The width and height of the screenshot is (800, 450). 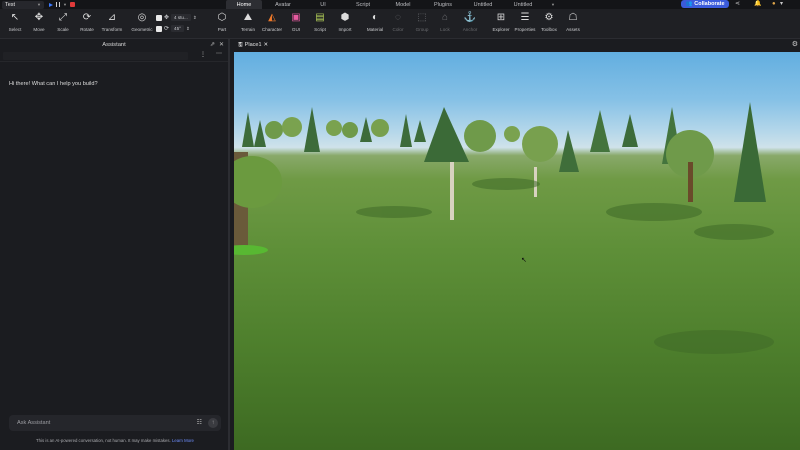 I want to click on tool-import: ⬢ Import, so click(x=345, y=24).